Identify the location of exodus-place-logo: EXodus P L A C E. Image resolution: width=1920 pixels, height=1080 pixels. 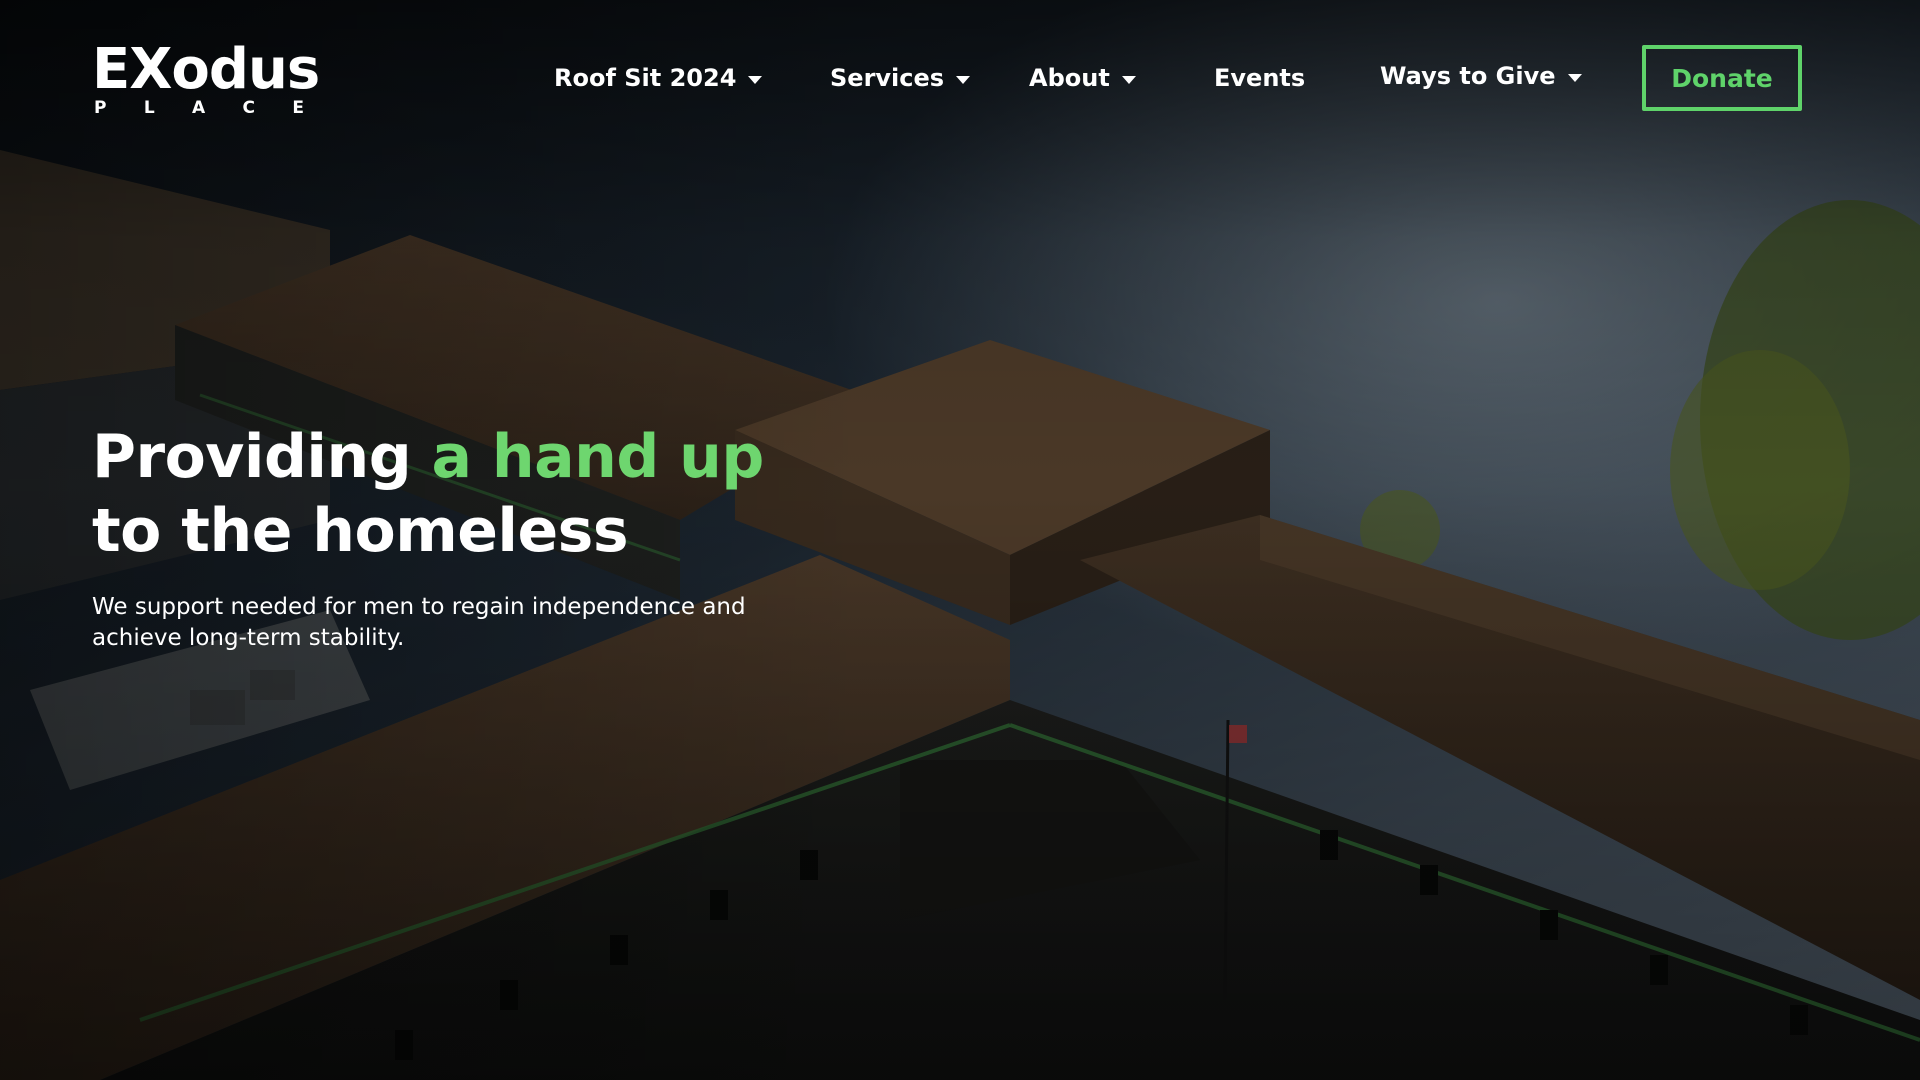
(206, 80).